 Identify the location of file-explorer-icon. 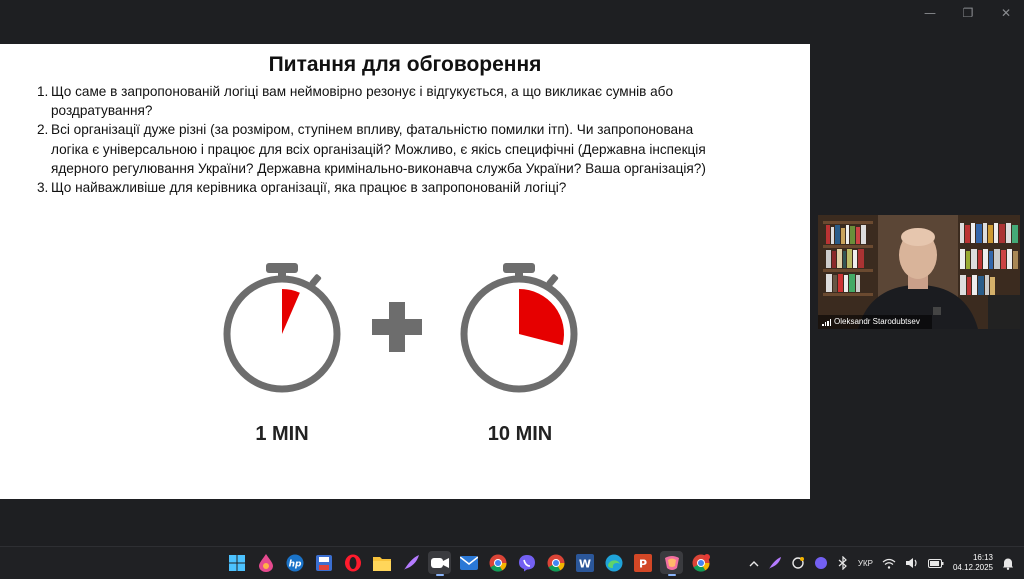
(381, 562).